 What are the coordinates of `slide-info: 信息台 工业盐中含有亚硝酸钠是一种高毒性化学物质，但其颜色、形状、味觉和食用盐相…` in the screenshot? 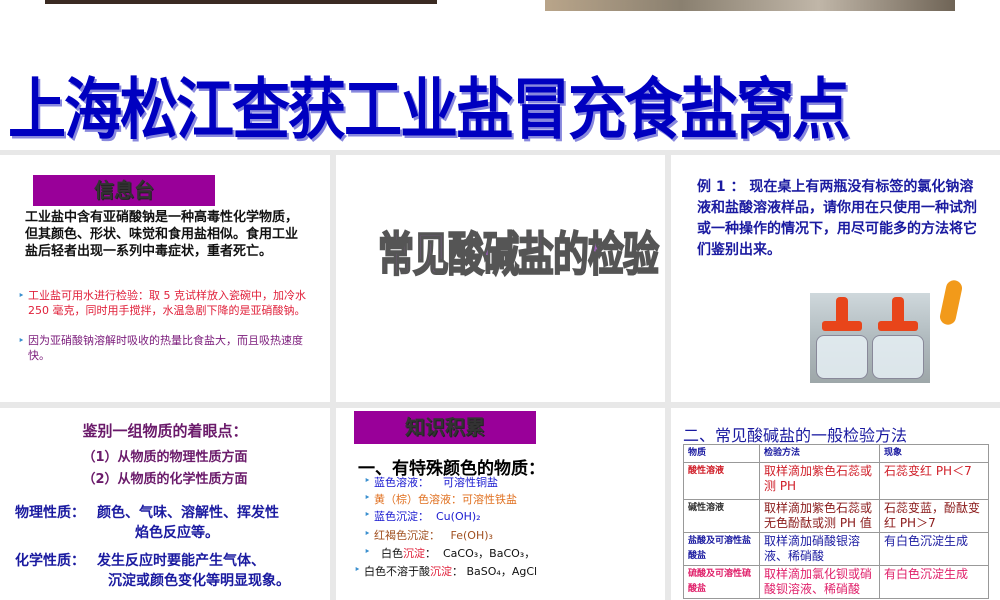 It's located at (165, 278).